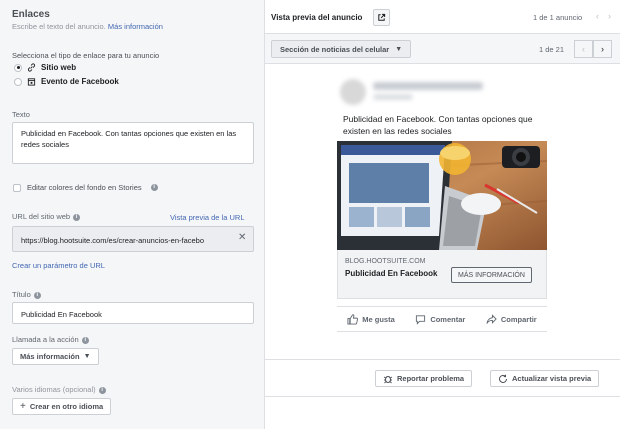 Image resolution: width=620 pixels, height=429 pixels. I want to click on cta-dropdown-value: Más información, so click(50, 356).